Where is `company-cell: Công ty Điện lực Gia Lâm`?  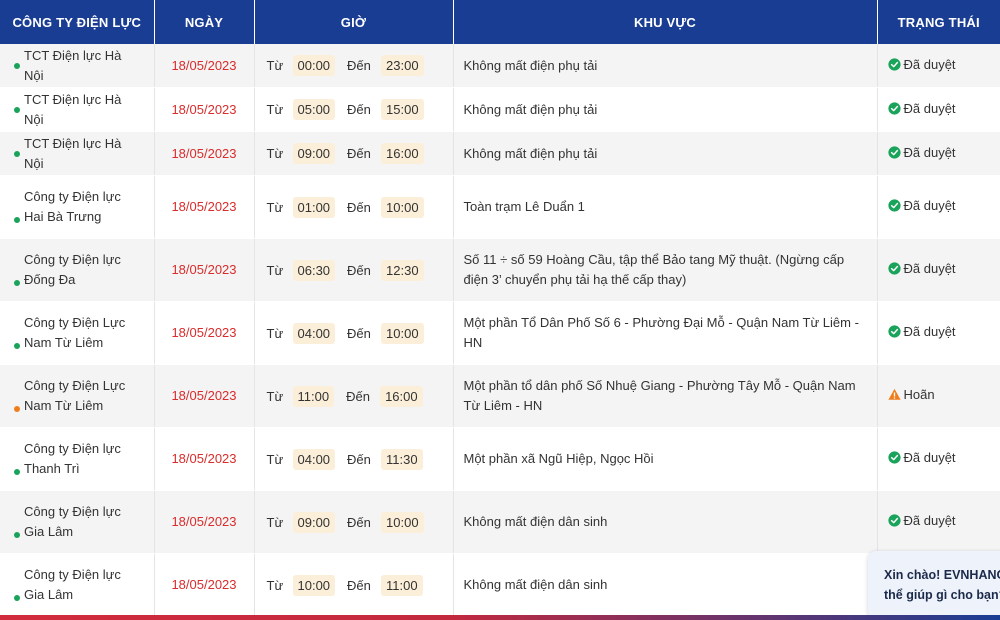 company-cell: Công ty Điện lực Gia Lâm is located at coordinates (77, 522).